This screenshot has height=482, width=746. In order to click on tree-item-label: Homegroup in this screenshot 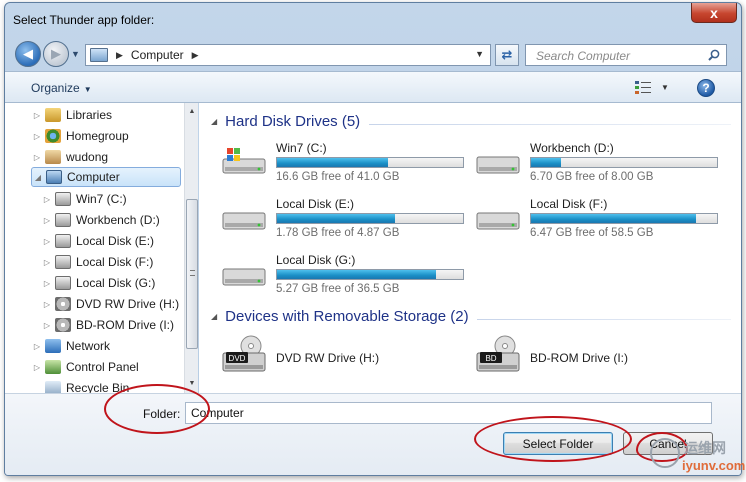, I will do `click(97, 136)`.